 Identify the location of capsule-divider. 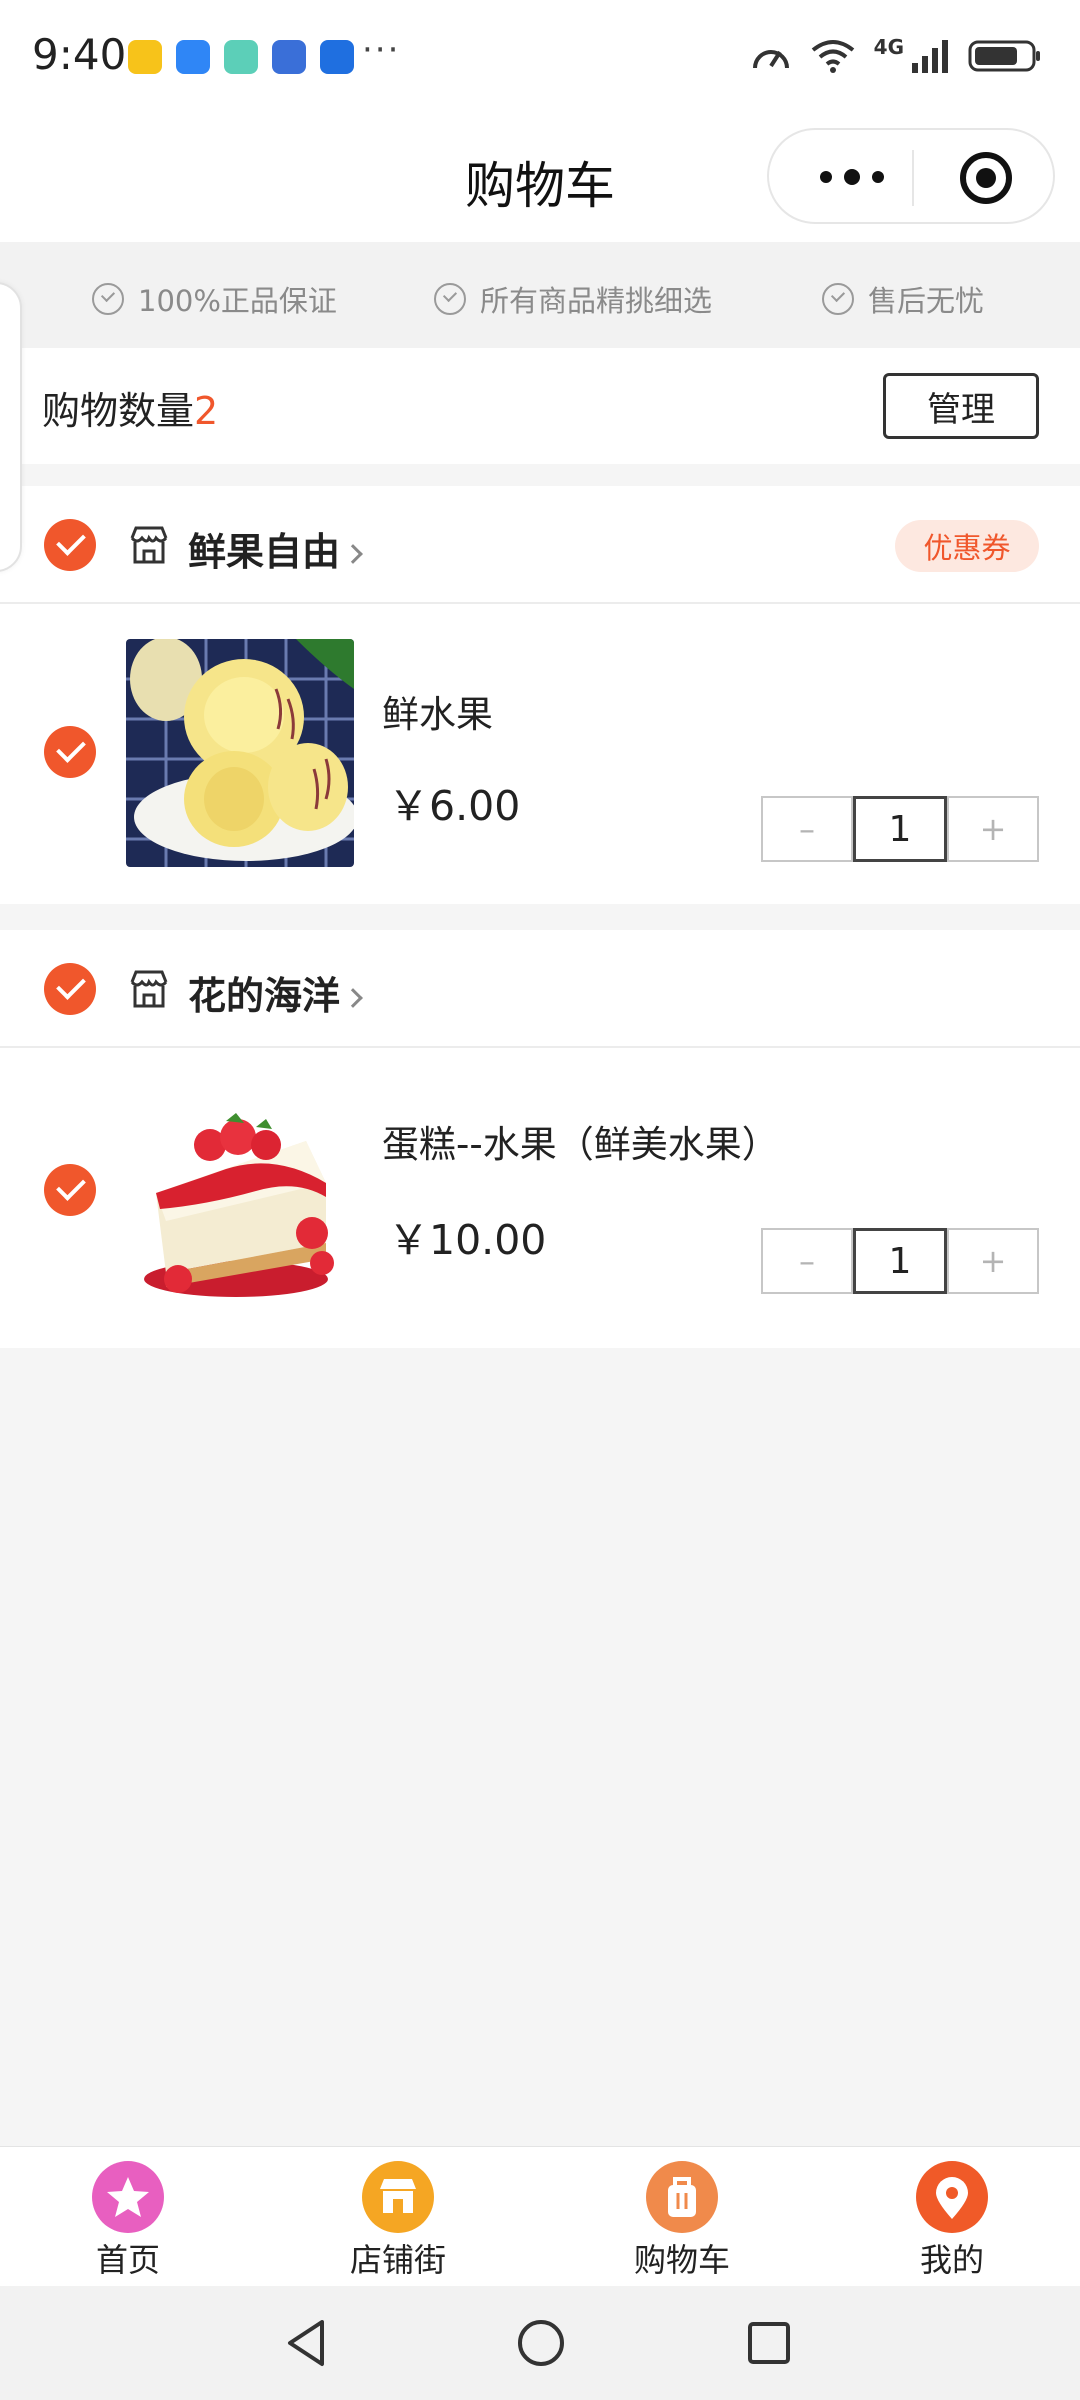
(913, 178).